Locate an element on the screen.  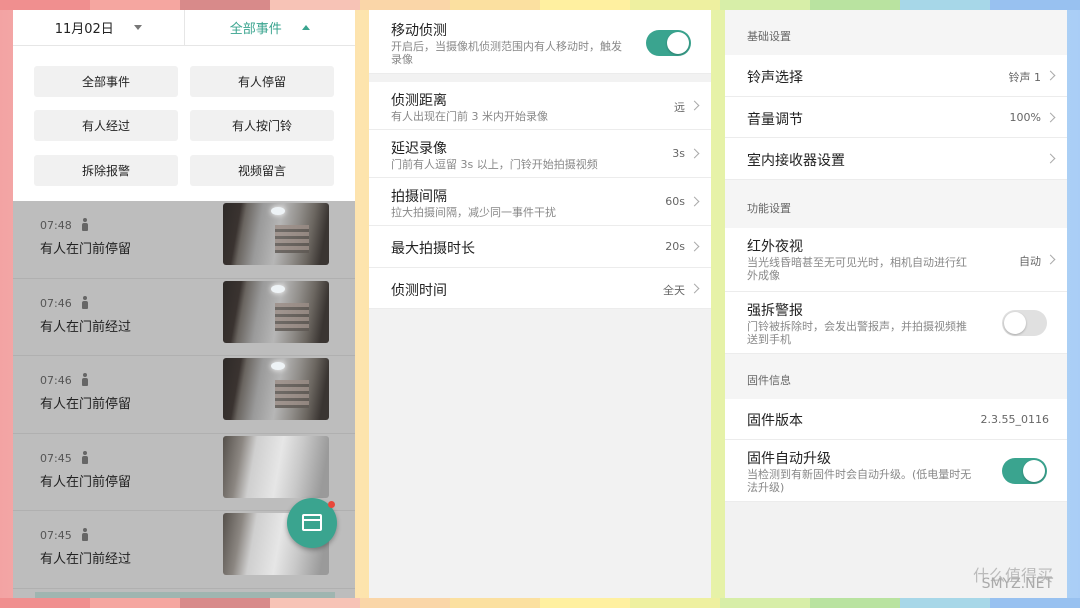
row-title: 侦测时间 is located at coordinates (419, 291).